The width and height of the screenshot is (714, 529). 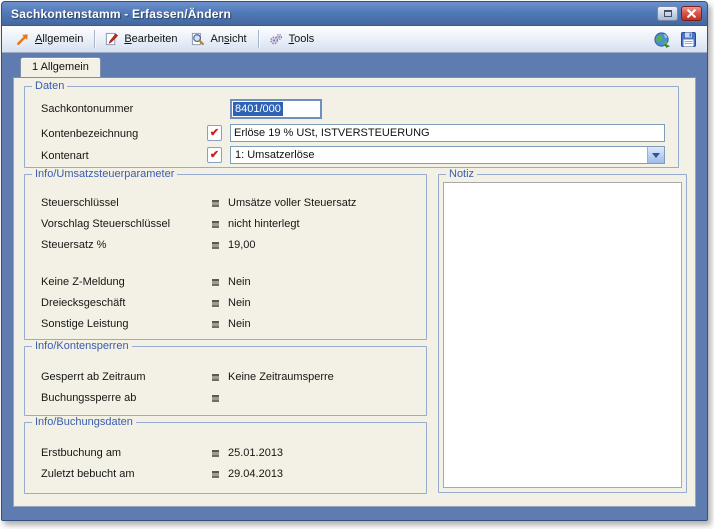 I want to click on menu-tools-label: Tools, so click(x=301, y=39).